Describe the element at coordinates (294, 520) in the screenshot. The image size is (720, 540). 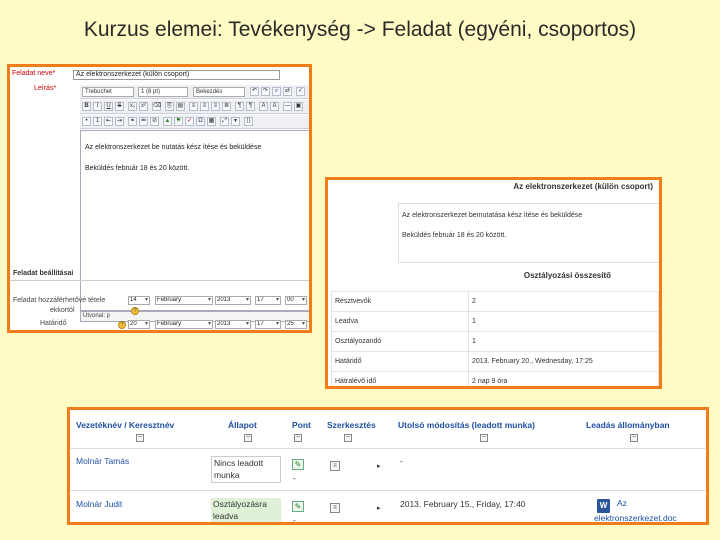
I see `grade-value: -` at that location.